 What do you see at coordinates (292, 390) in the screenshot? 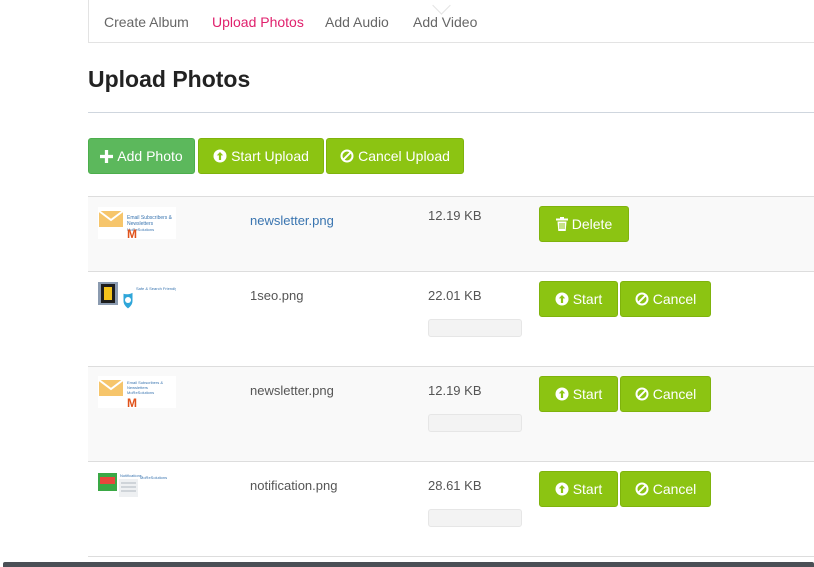
I see `file-name: newsletter.png` at bounding box center [292, 390].